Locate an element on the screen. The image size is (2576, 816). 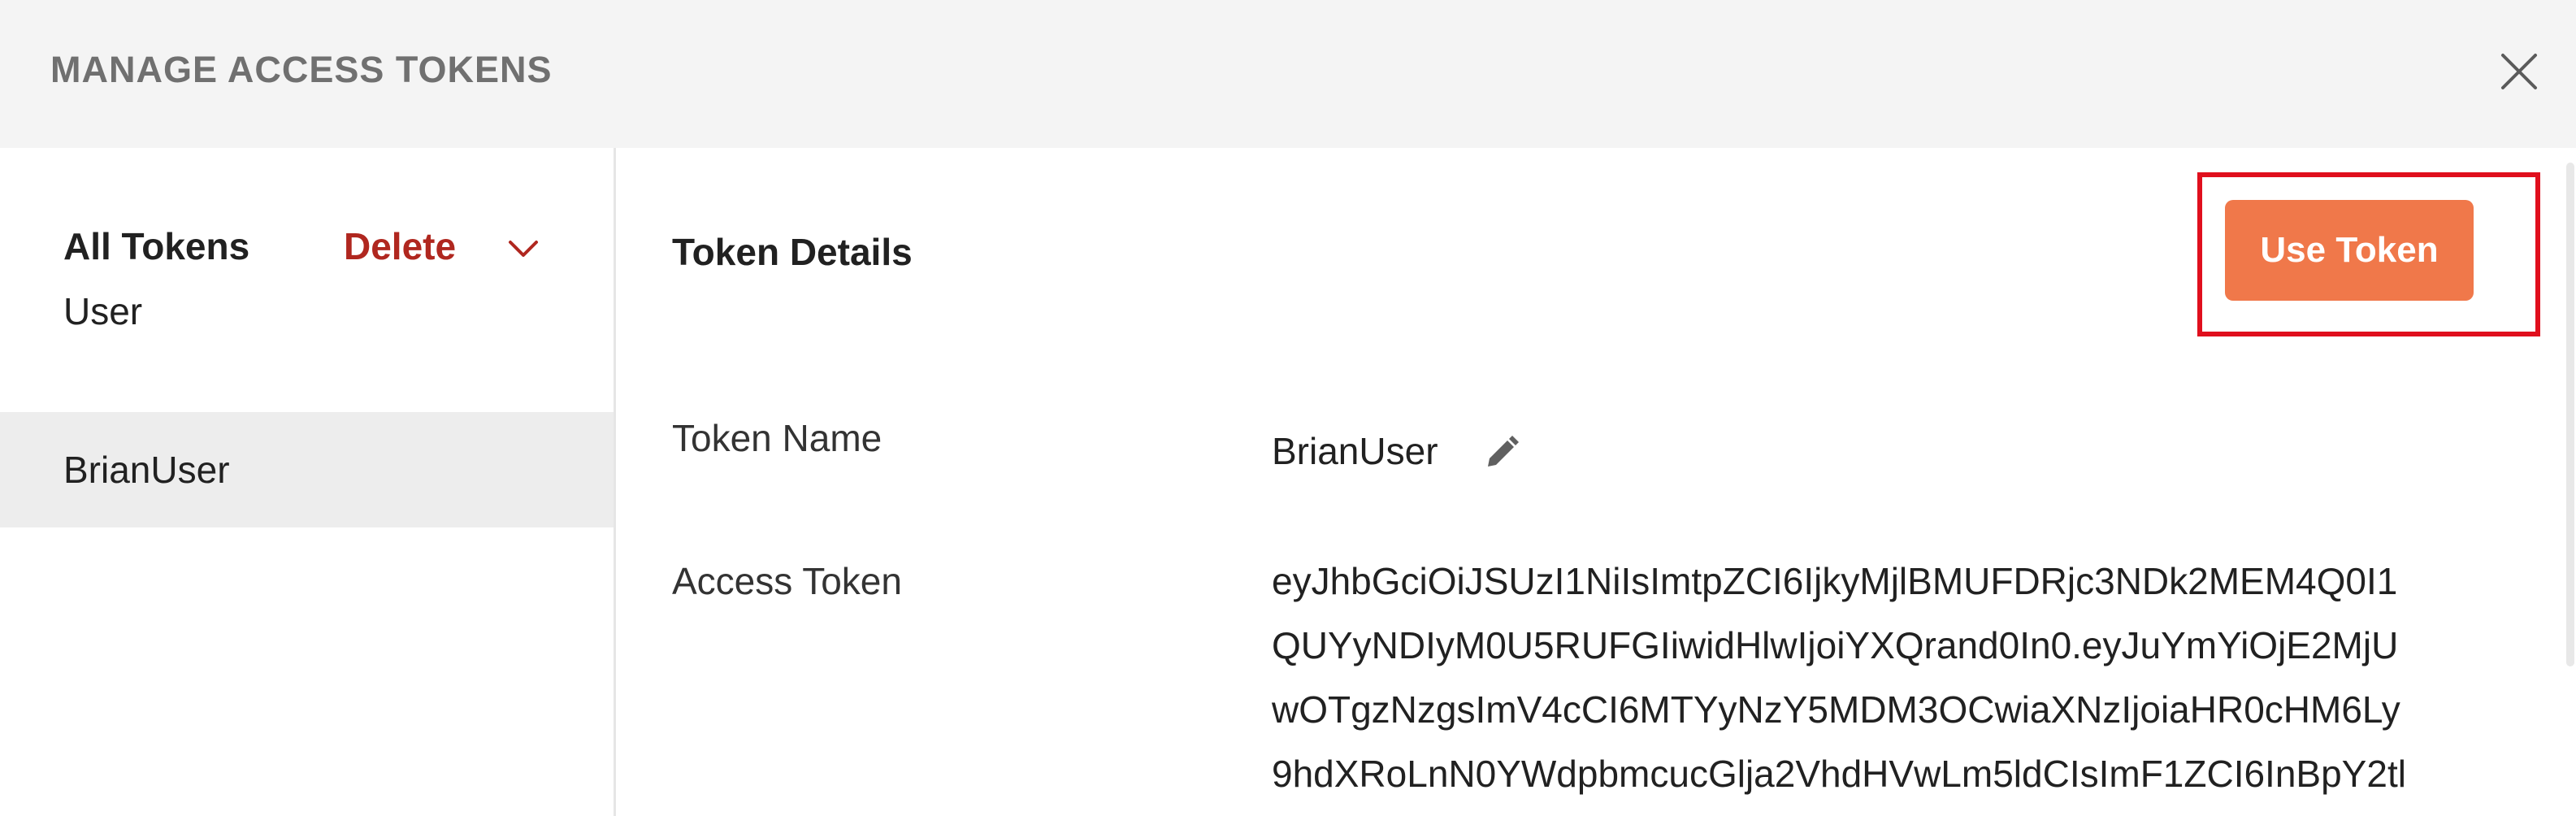
token-details-heading: Token Details is located at coordinates (792, 252).